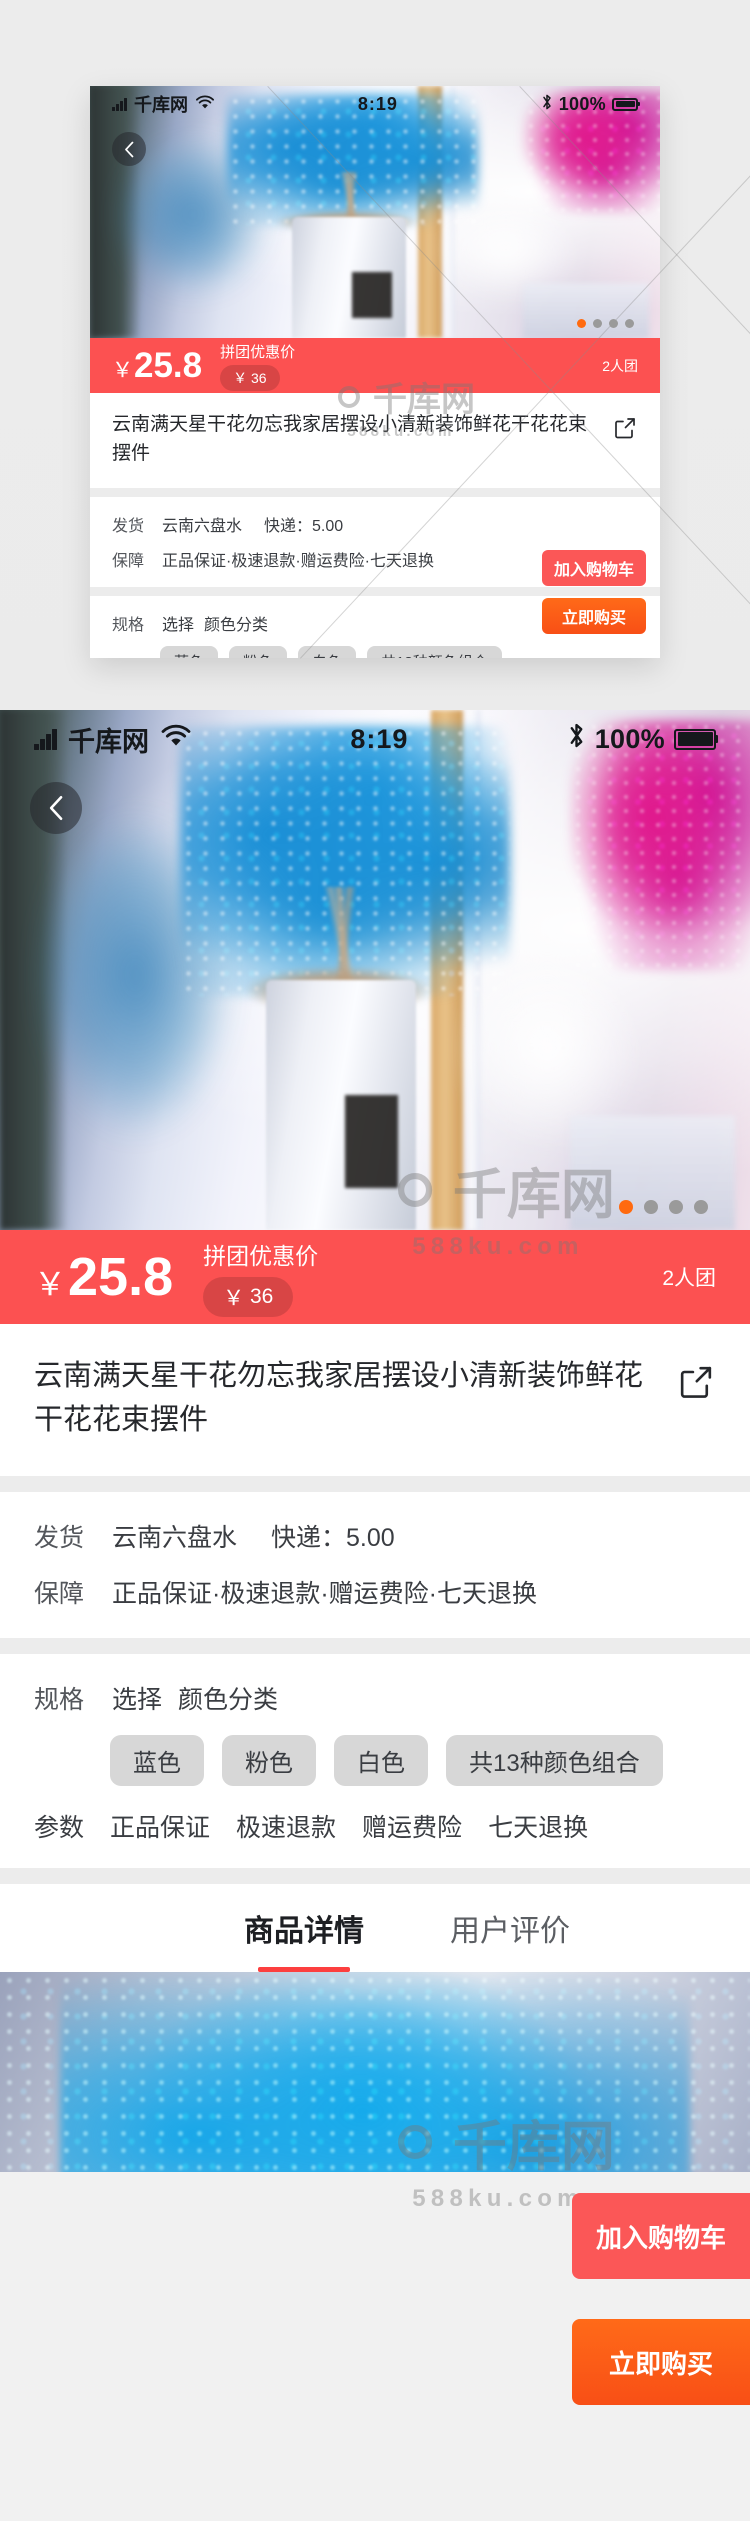 This screenshot has width=750, height=2521. Describe the element at coordinates (59, 1828) in the screenshot. I see `params-key: 参数` at that location.